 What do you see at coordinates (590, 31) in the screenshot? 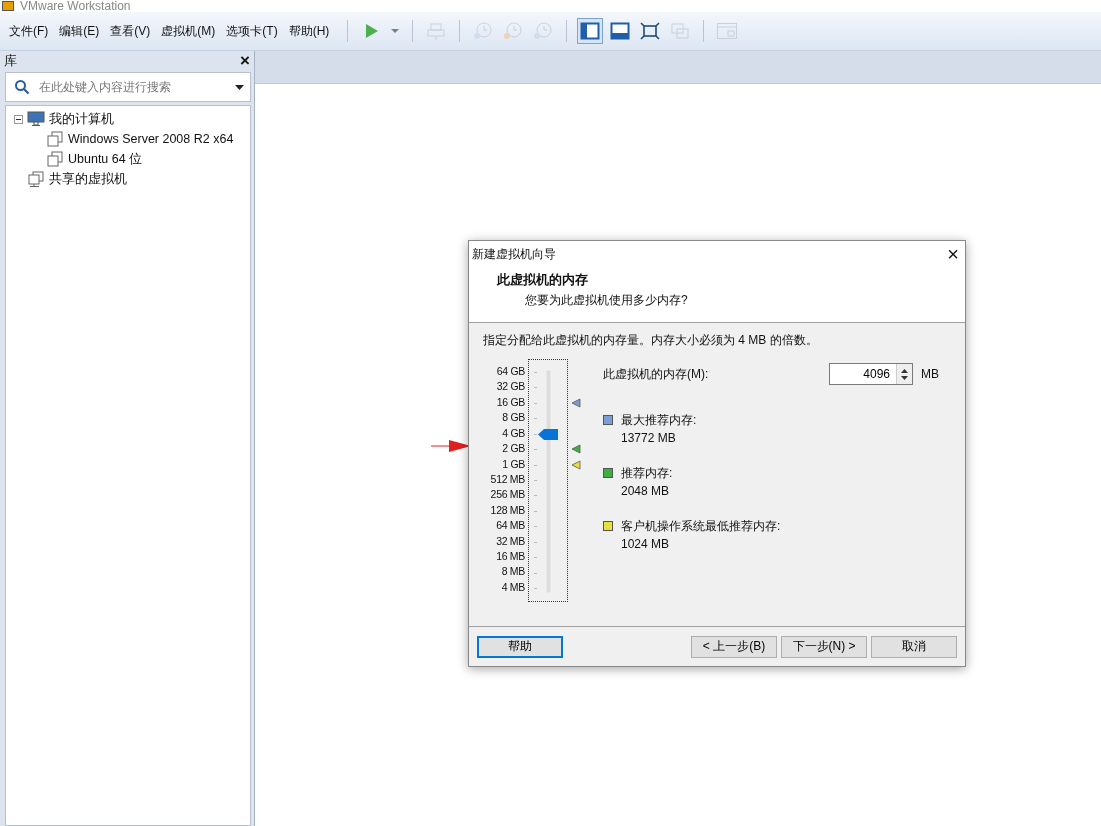
I see `sidebar-view-icon` at bounding box center [590, 31].